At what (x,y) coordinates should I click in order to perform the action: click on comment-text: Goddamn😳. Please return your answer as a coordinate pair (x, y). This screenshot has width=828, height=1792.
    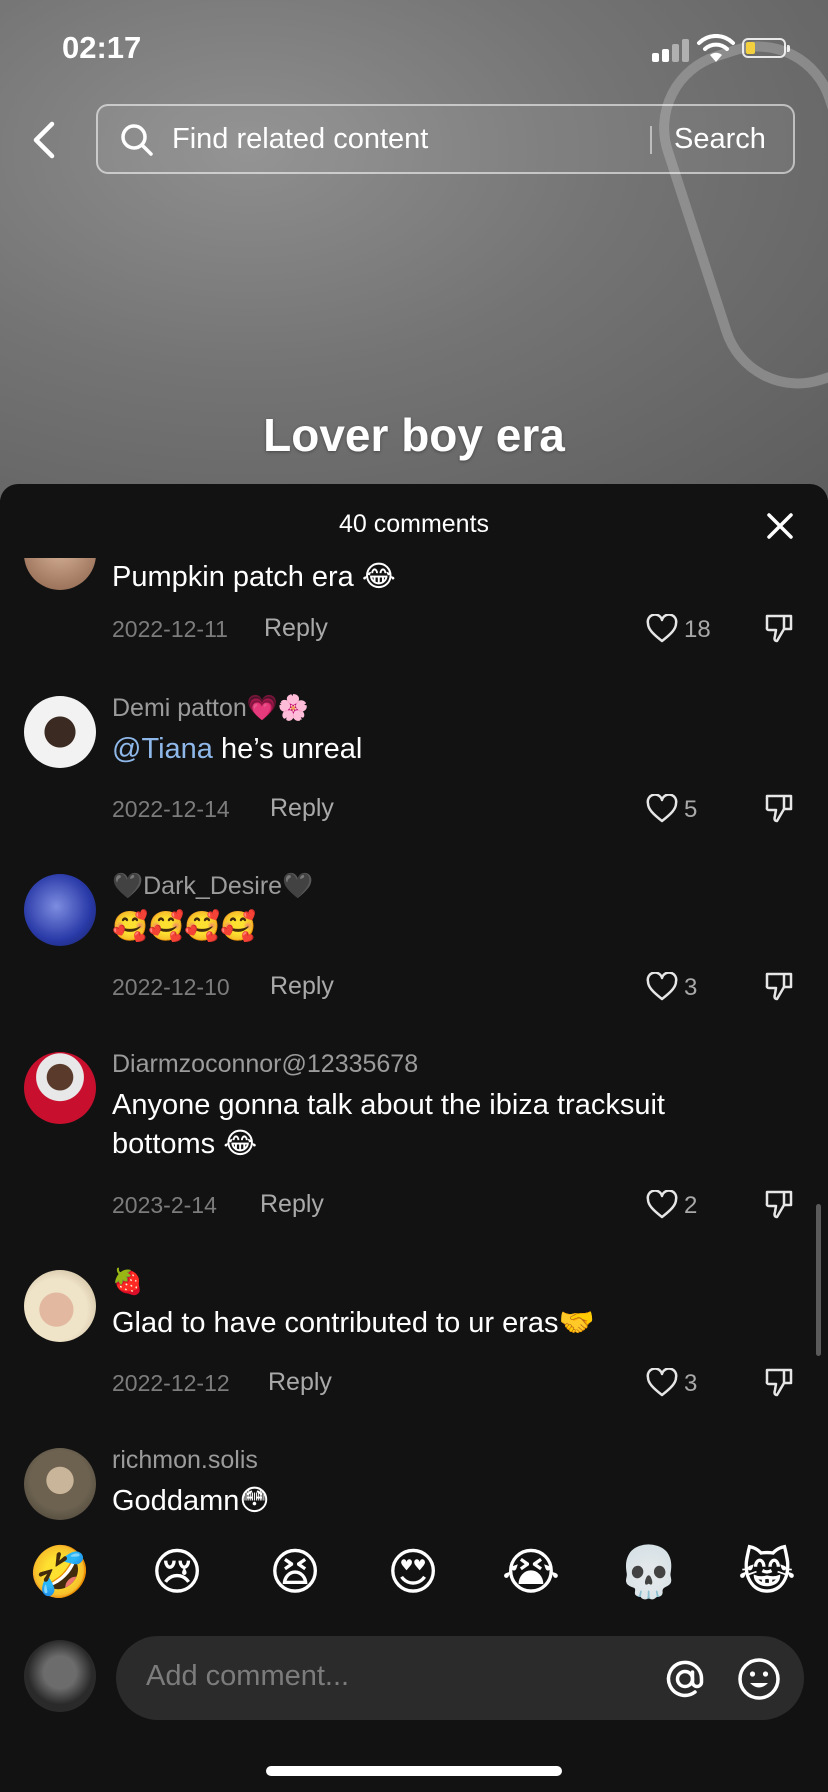
    Looking at the image, I should click on (191, 1501).